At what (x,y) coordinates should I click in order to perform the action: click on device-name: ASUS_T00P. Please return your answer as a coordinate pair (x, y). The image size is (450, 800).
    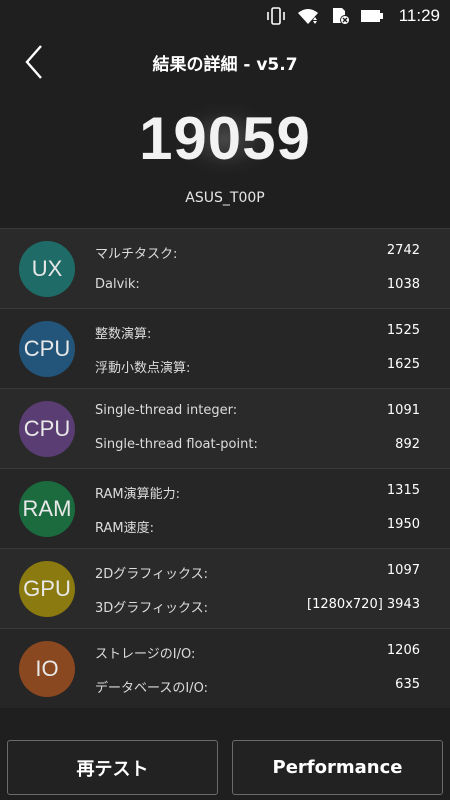
    Looking at the image, I should click on (225, 198).